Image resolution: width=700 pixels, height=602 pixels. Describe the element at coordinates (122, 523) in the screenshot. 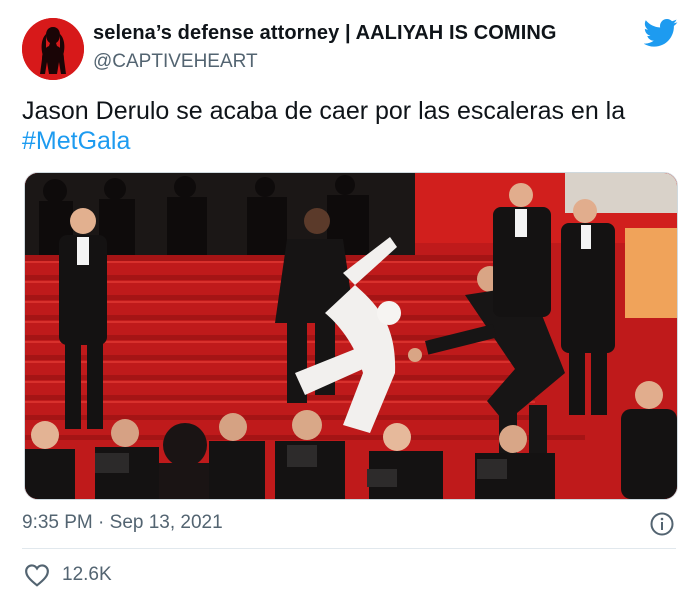

I see `tweet-timestamp: 9:35 PM · Sep 13, 2021` at that location.